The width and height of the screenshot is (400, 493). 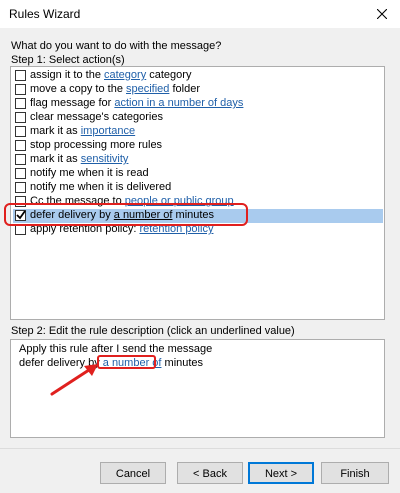 I want to click on window-title: Rules Wizard, so click(x=45, y=14).